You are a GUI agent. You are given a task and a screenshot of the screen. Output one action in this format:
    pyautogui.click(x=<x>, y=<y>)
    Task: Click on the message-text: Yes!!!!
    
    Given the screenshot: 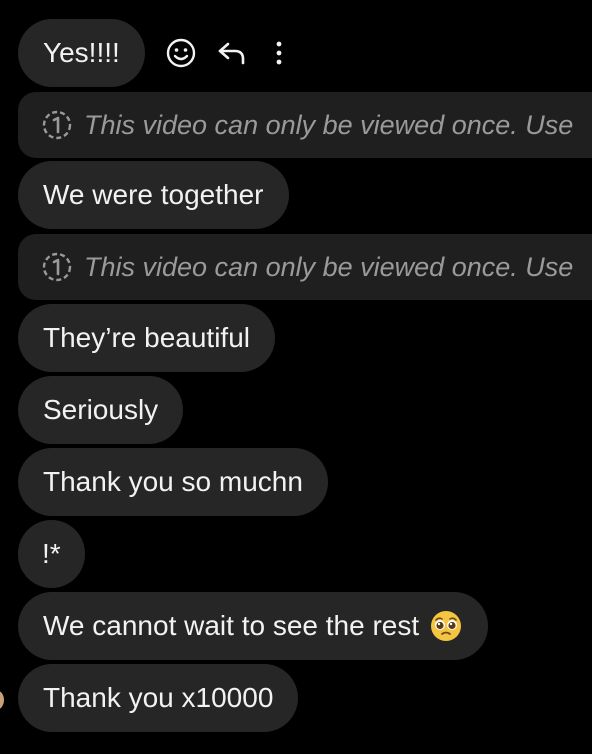 What is the action you would take?
    pyautogui.click(x=81, y=52)
    